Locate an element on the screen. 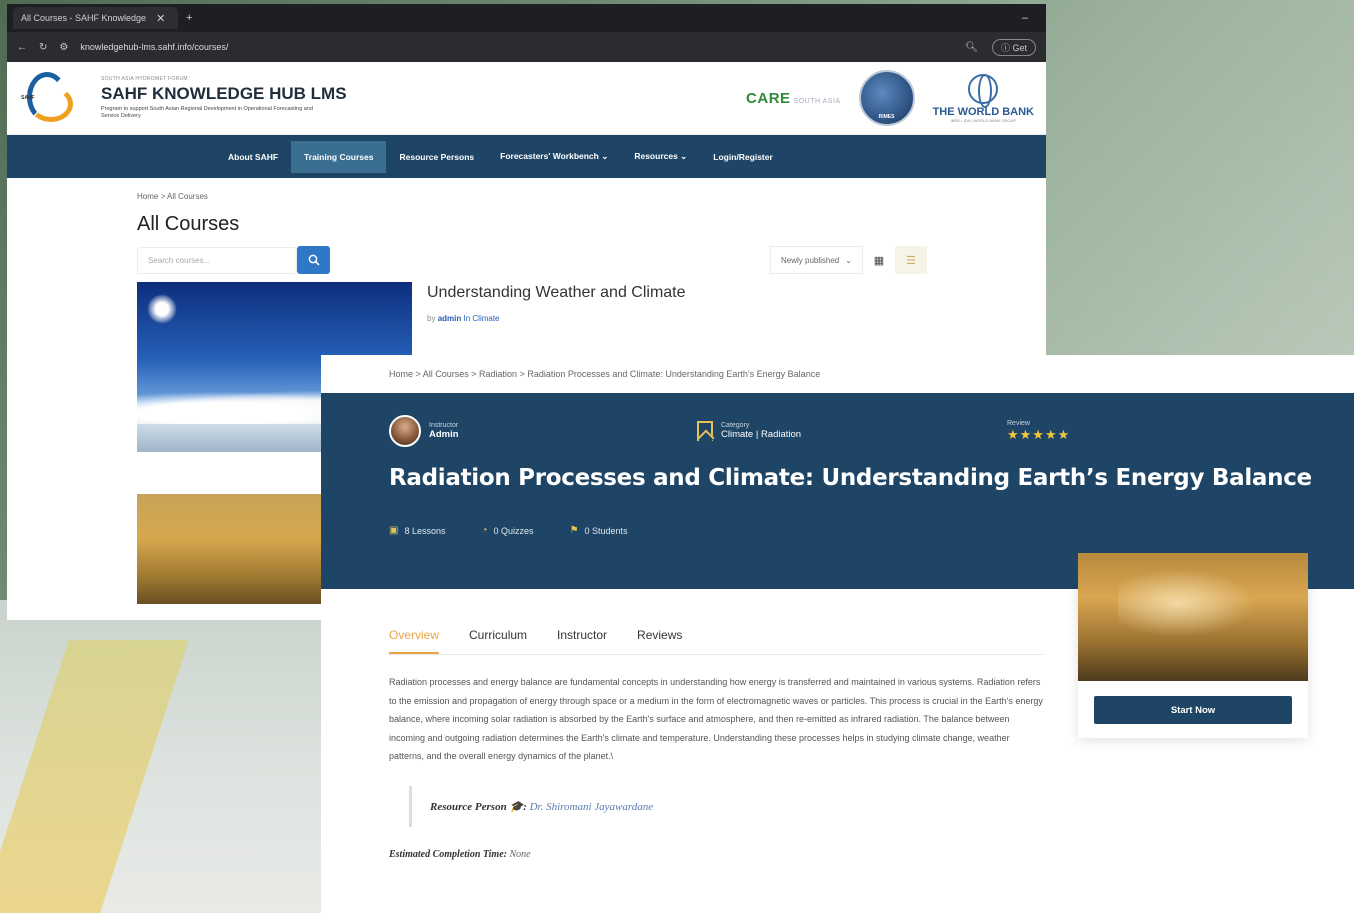 The image size is (1354, 913). sort-select: Newly published ⌄ is located at coordinates (816, 260).